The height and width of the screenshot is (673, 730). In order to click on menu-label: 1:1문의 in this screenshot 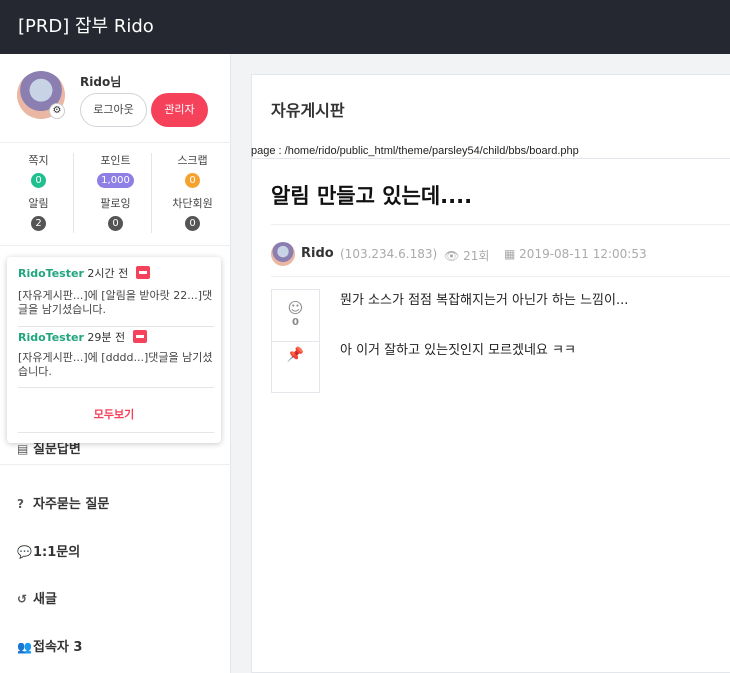, I will do `click(57, 552)`.